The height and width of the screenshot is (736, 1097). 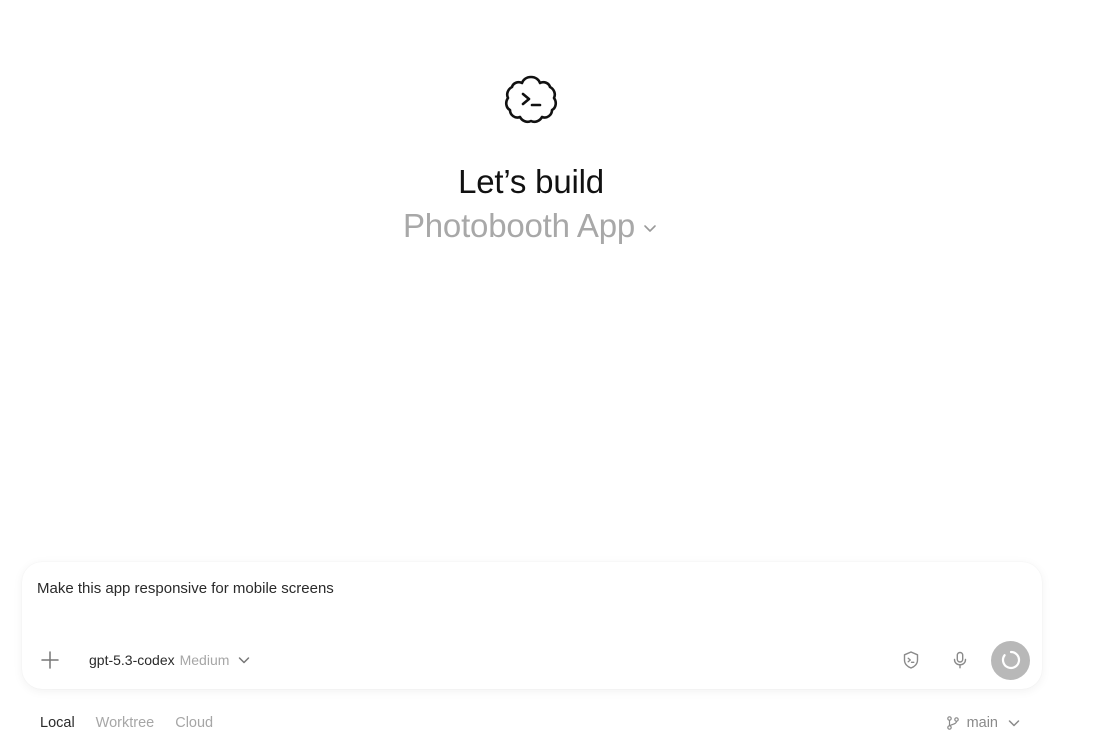 What do you see at coordinates (57, 723) in the screenshot?
I see `mode-tab-local: Local` at bounding box center [57, 723].